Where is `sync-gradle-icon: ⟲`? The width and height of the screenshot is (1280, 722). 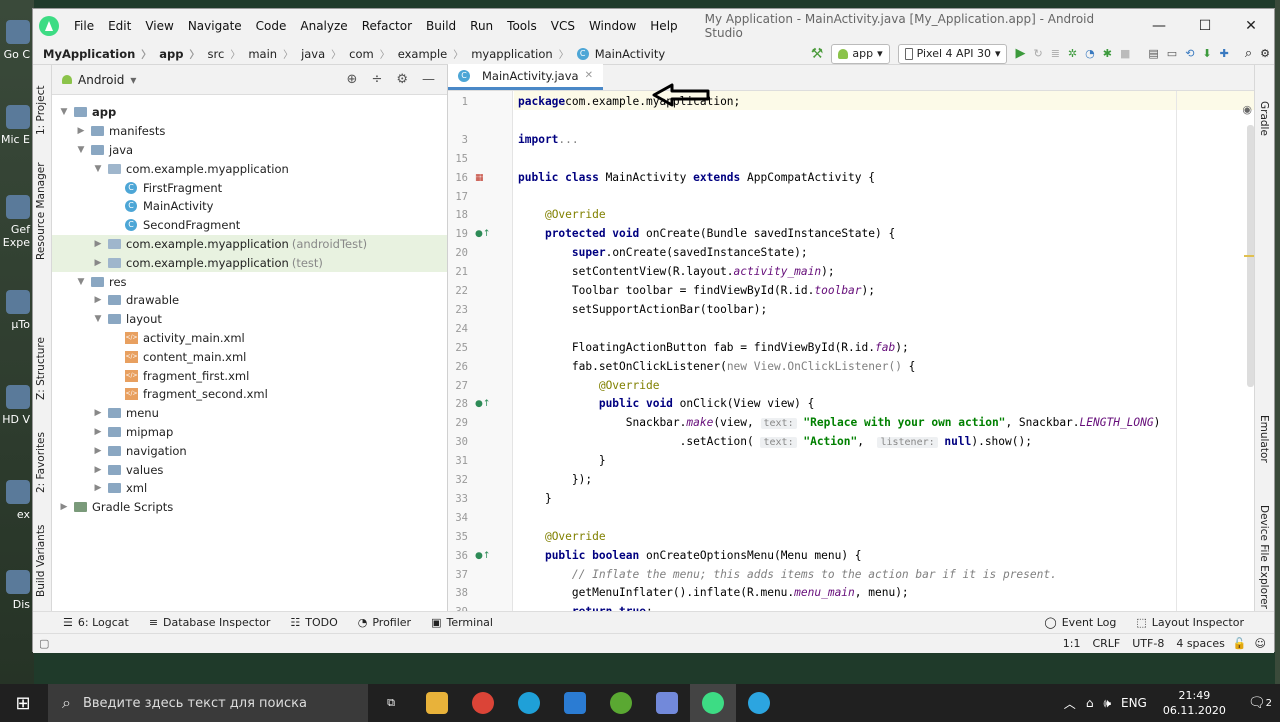 sync-gradle-icon: ⟲ is located at coordinates (1189, 54).